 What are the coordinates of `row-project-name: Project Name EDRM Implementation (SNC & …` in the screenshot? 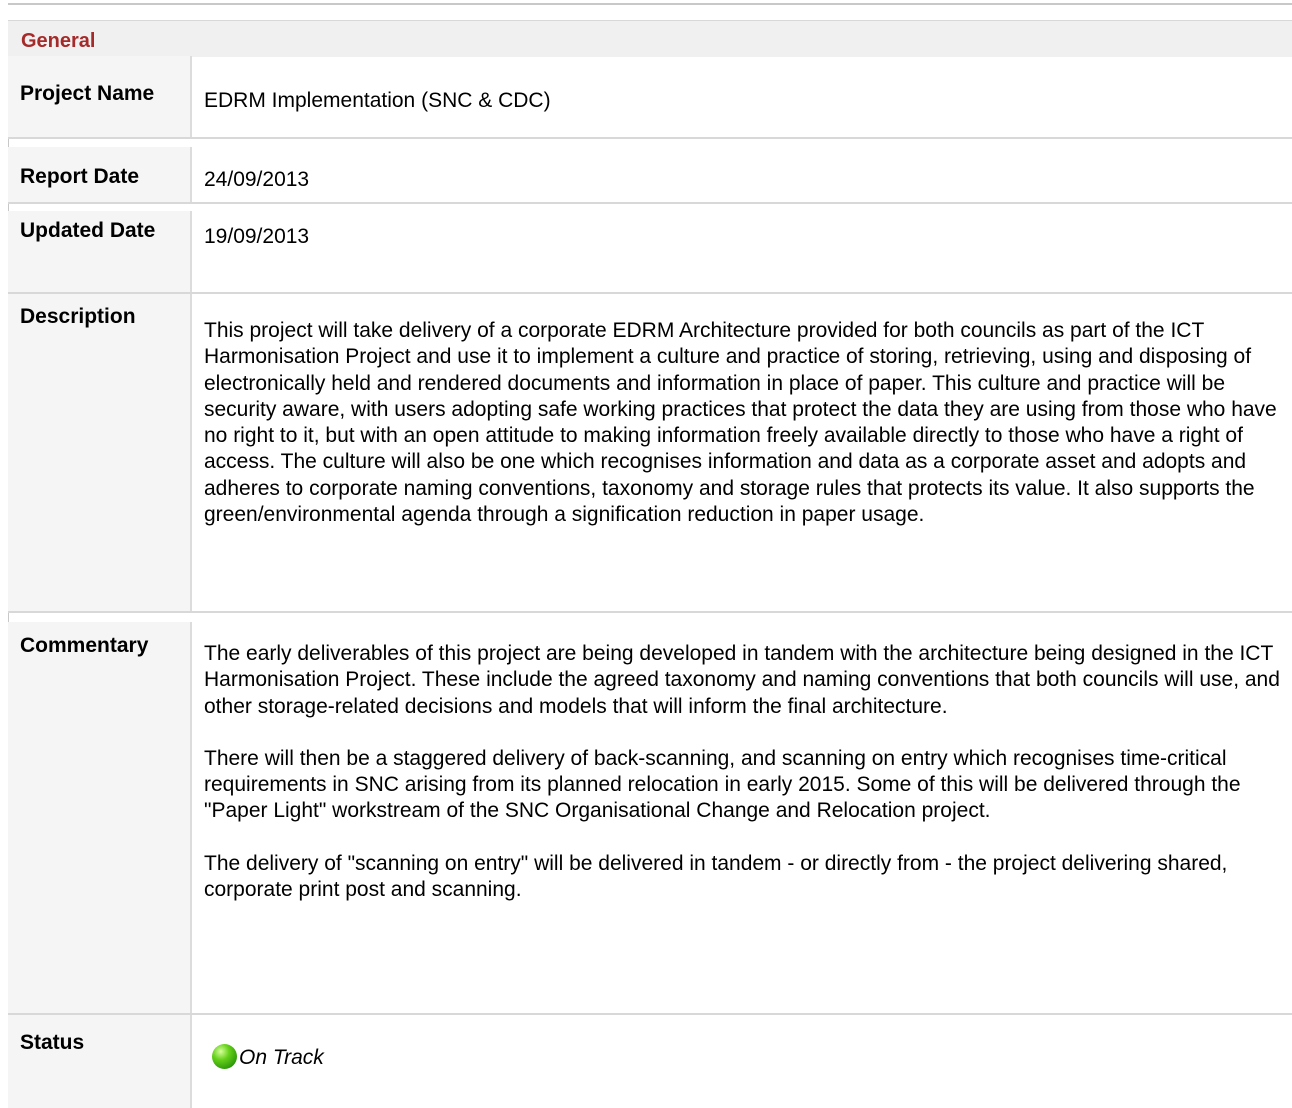 It's located at (650, 97).